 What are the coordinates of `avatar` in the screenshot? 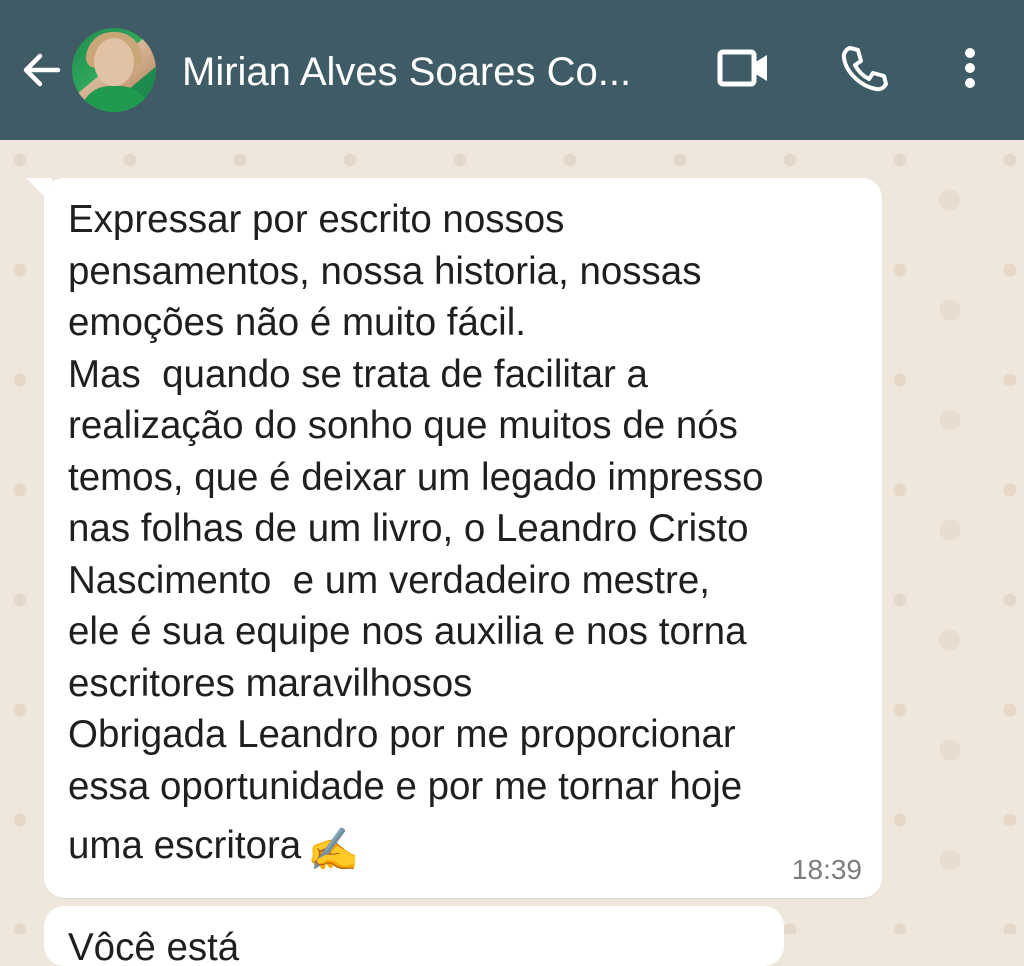 It's located at (114, 70).